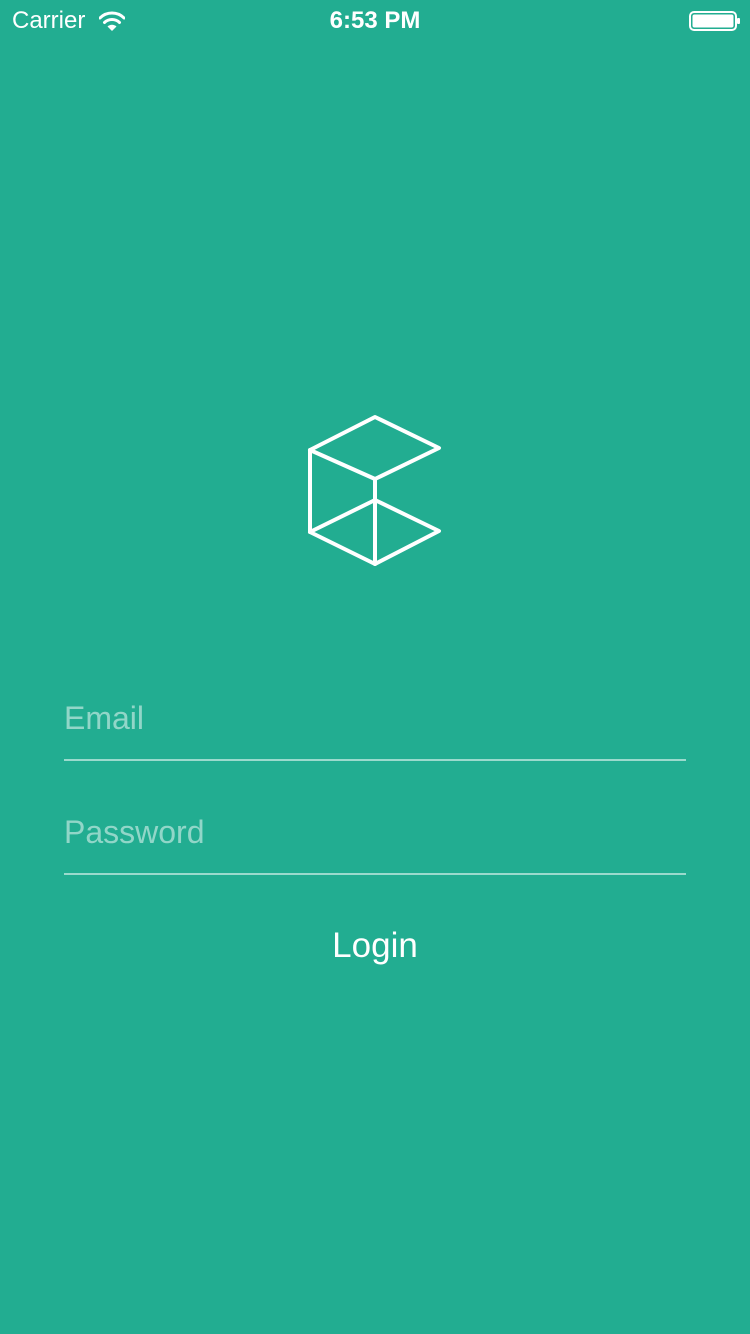  I want to click on status-bar: Carrier 6:53 PM, so click(375, 20).